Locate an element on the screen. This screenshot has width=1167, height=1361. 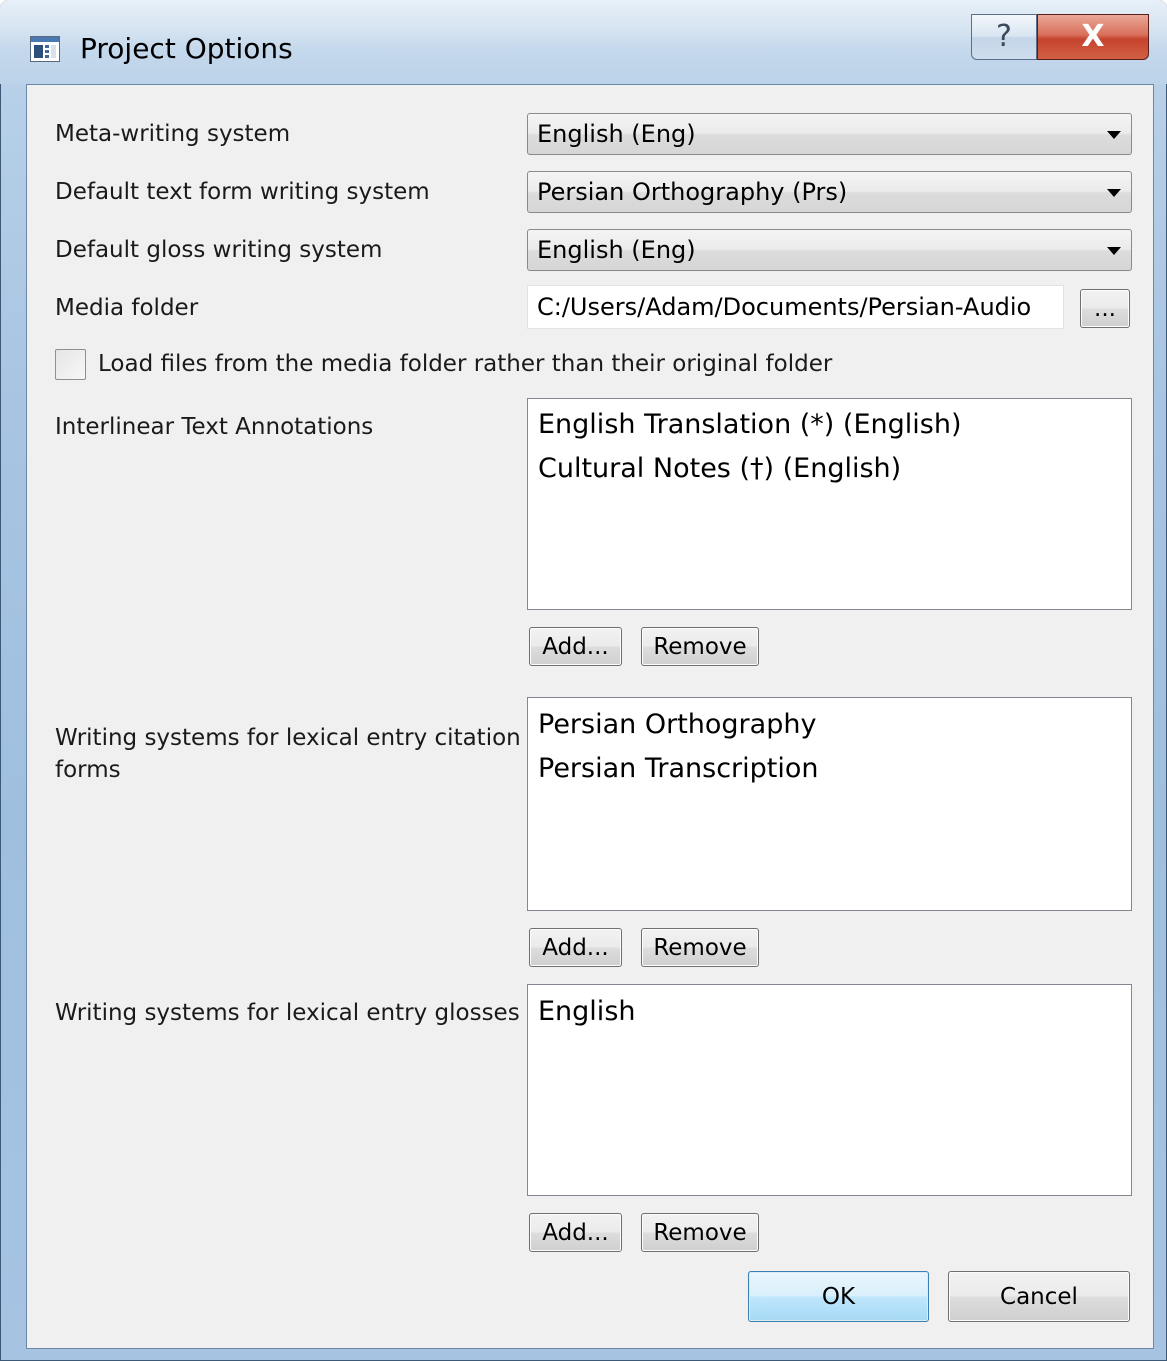
load-from-media-checkbox is located at coordinates (70, 364).